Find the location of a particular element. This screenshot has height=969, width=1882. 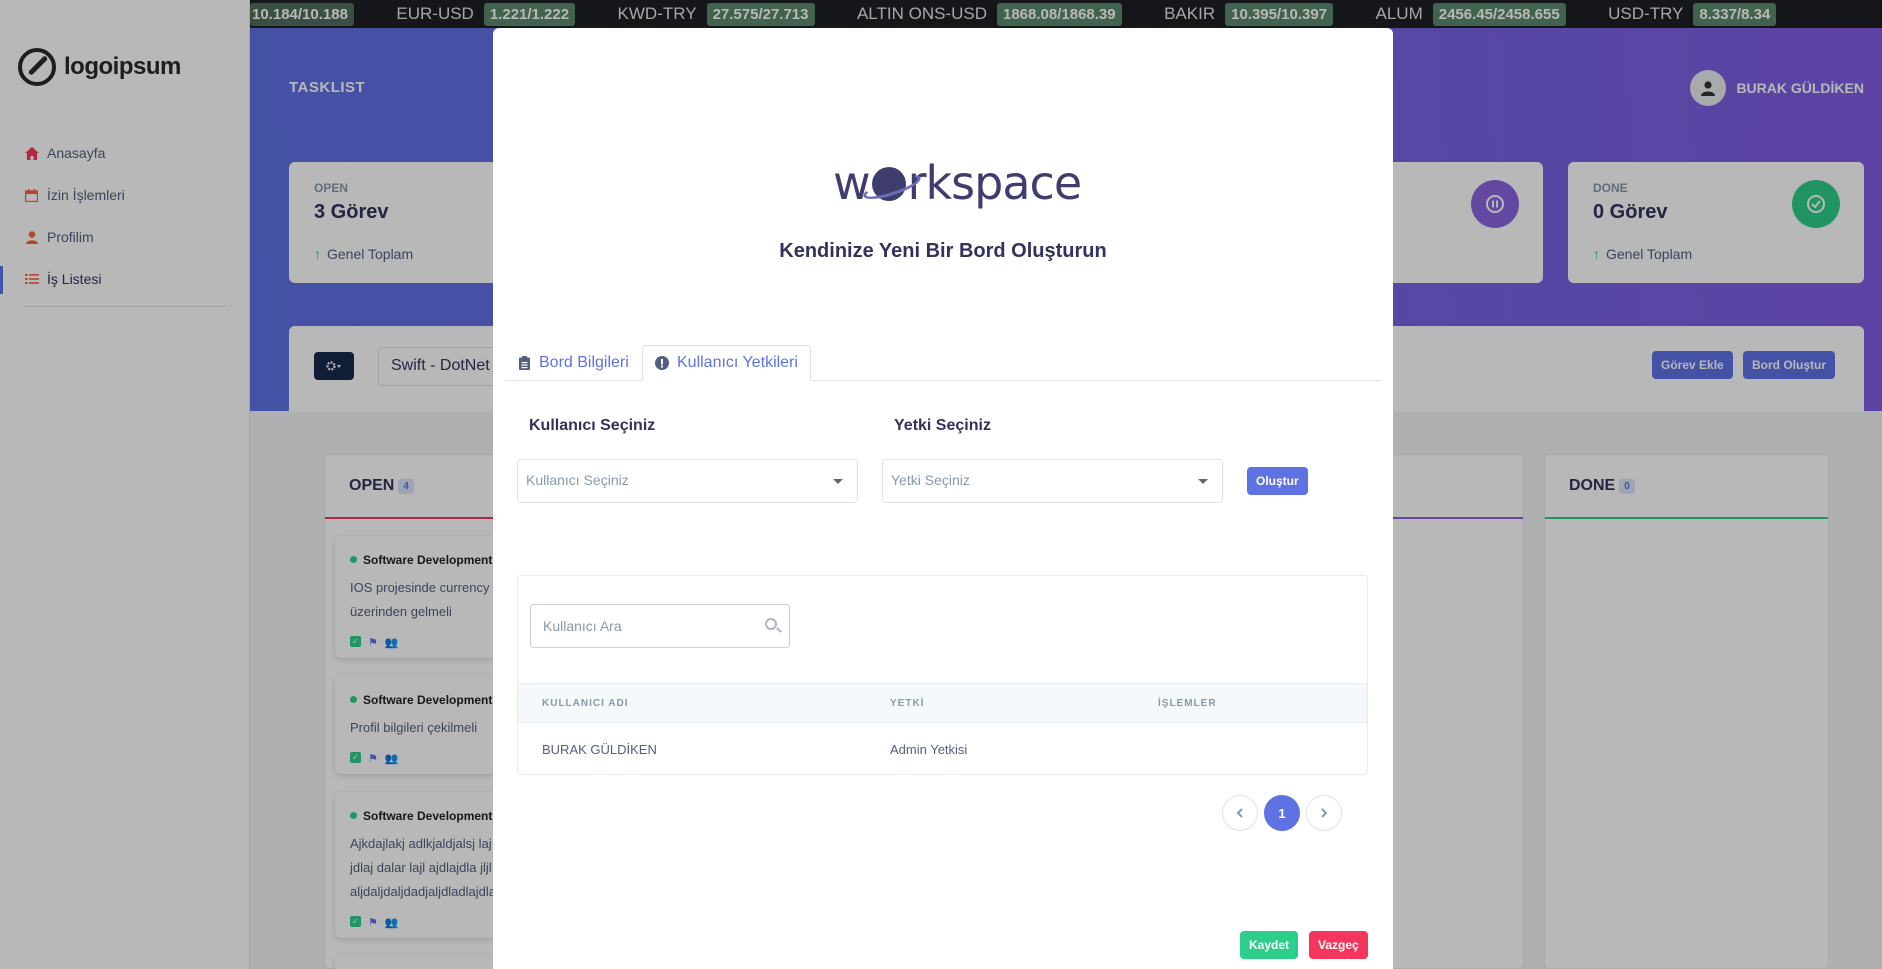

workspace-logo: w rkspace is located at coordinates (957, 183).